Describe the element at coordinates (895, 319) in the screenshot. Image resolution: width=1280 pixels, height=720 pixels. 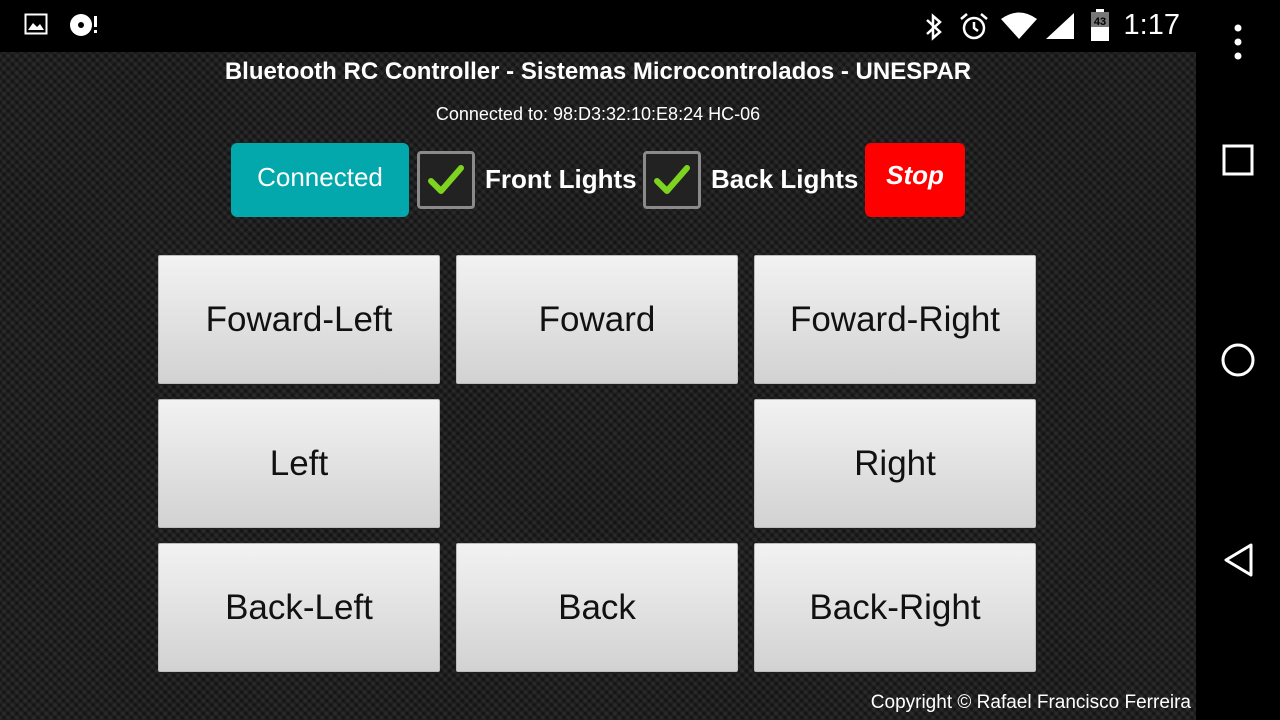
I see `forward-right-button: Foward-Right` at that location.